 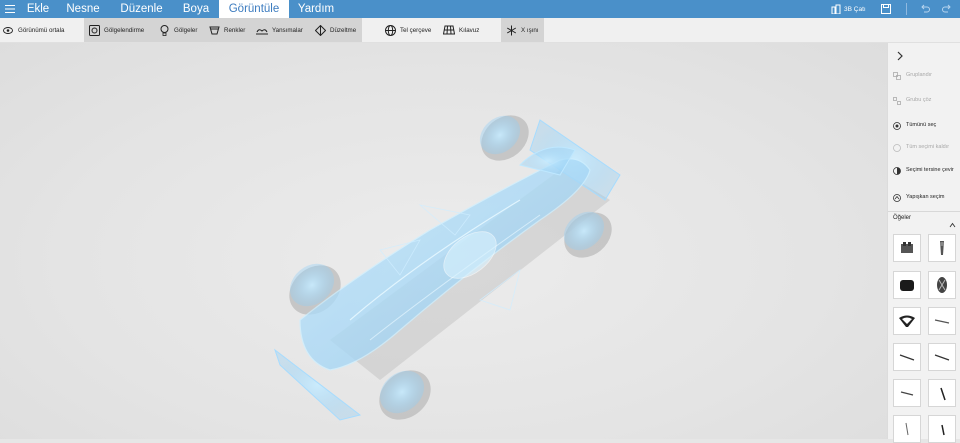 I want to click on sticky-selection-button: Yapışkan seçim, so click(x=918, y=198).